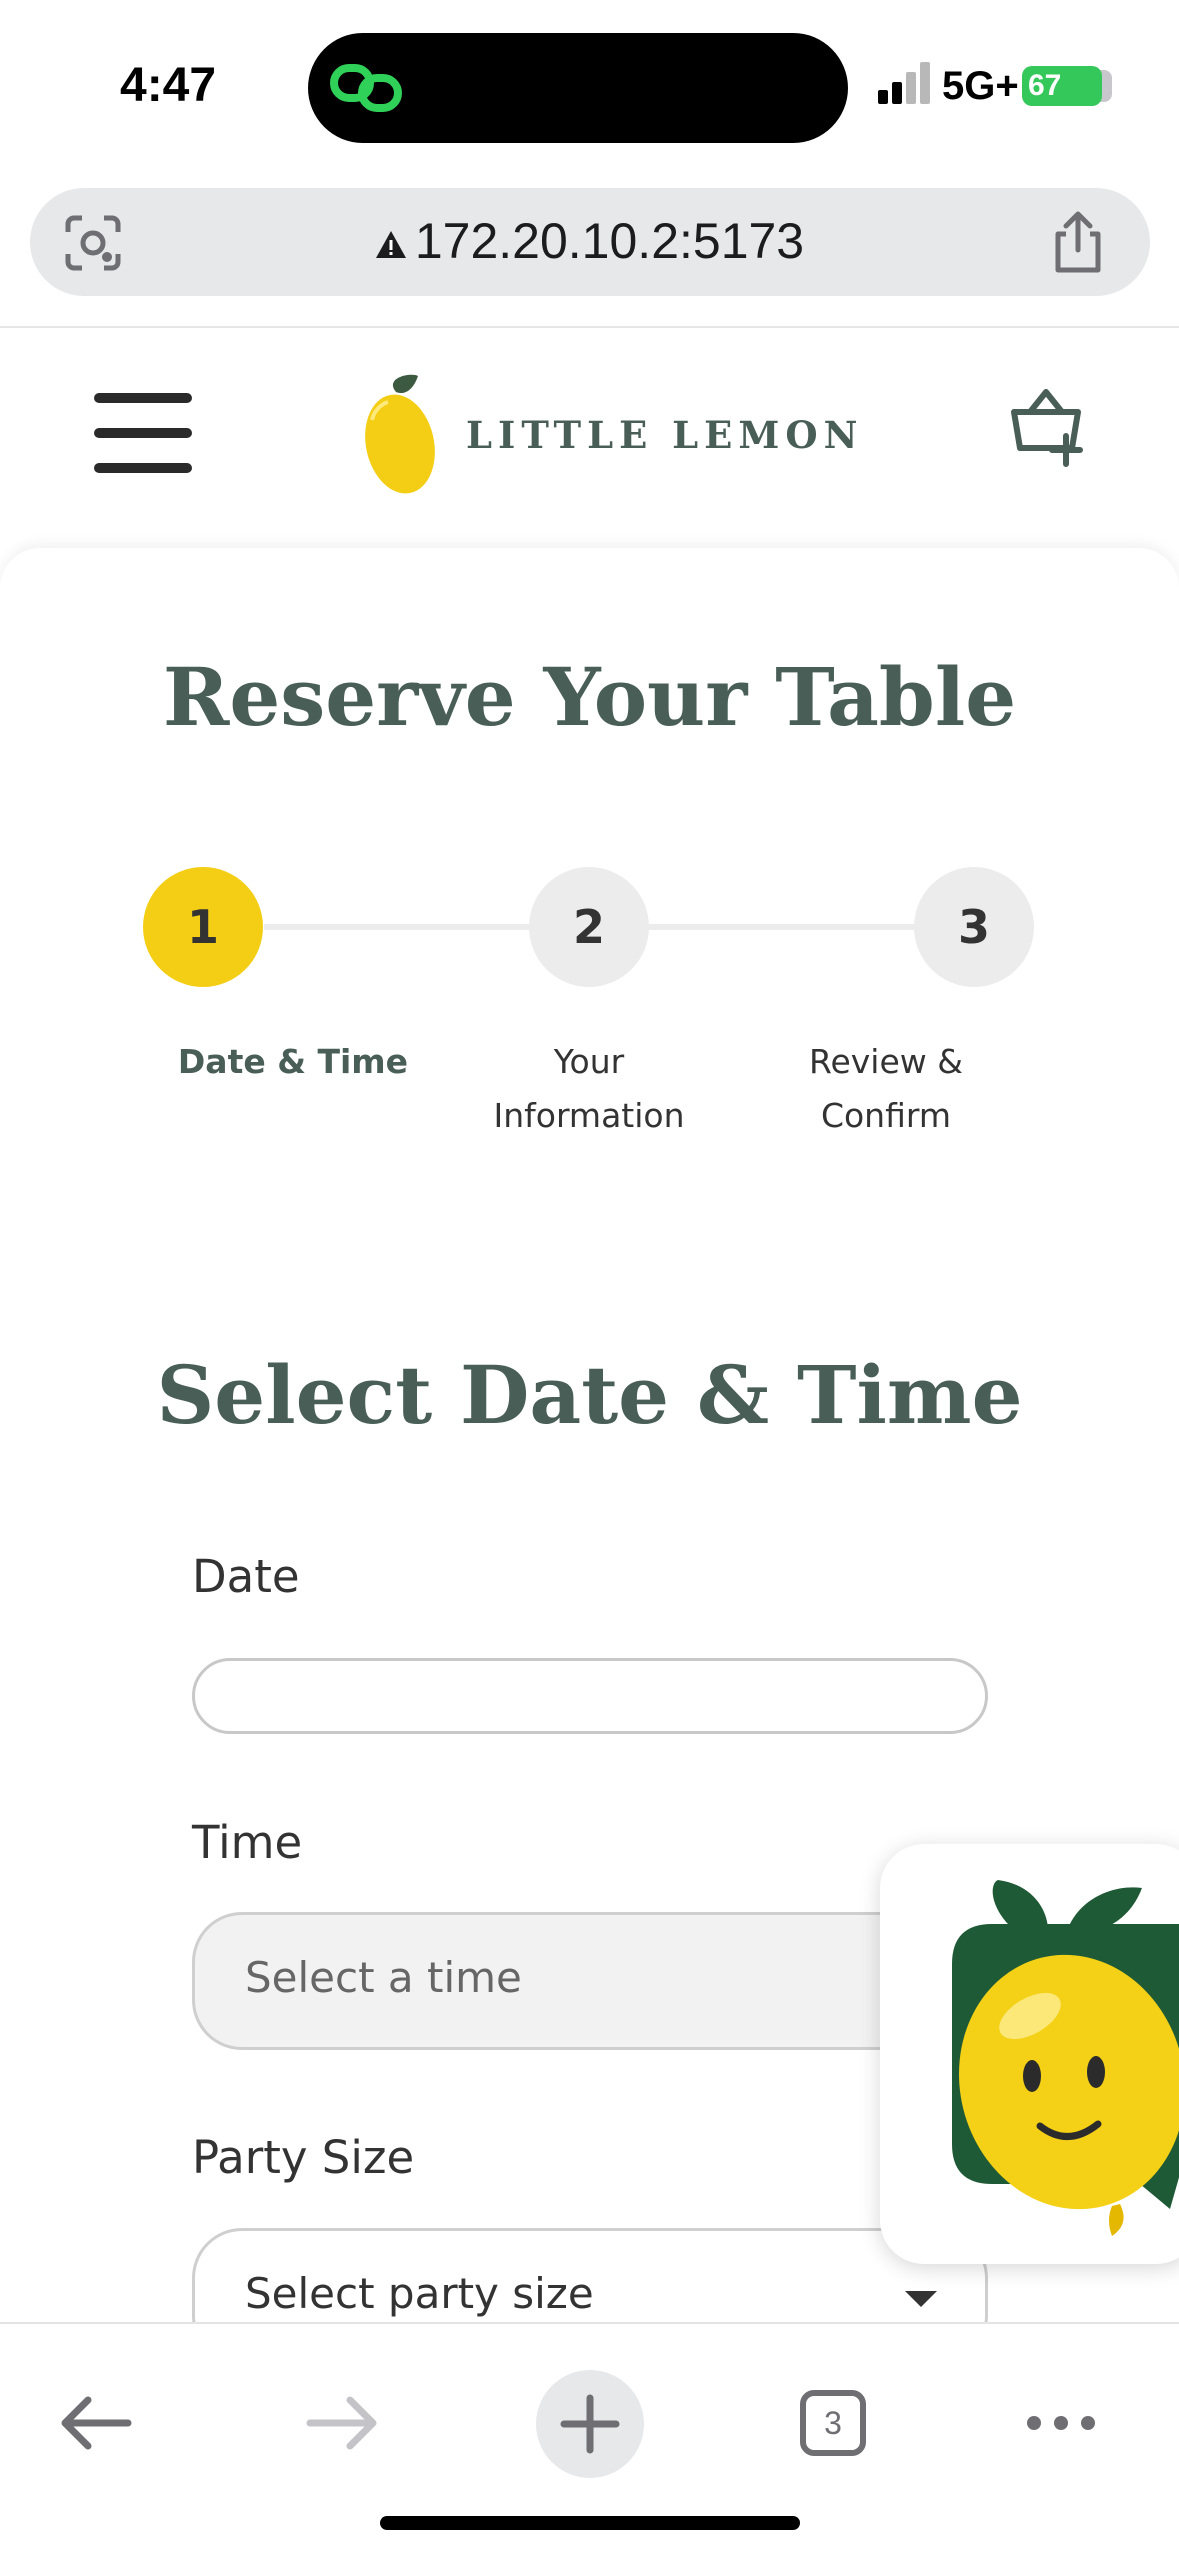  I want to click on date-input, so click(590, 1696).